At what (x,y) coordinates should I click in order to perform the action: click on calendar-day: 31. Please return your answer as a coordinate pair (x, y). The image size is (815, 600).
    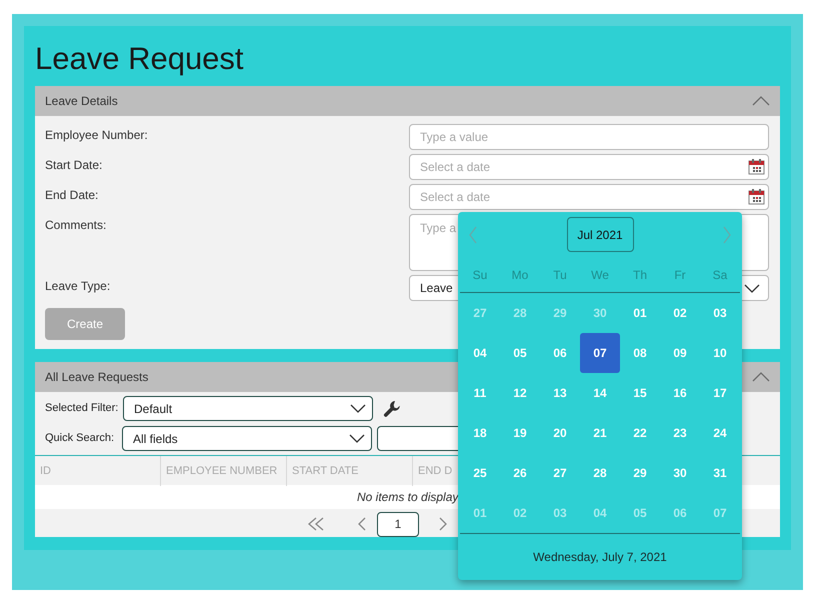
    Looking at the image, I should click on (720, 473).